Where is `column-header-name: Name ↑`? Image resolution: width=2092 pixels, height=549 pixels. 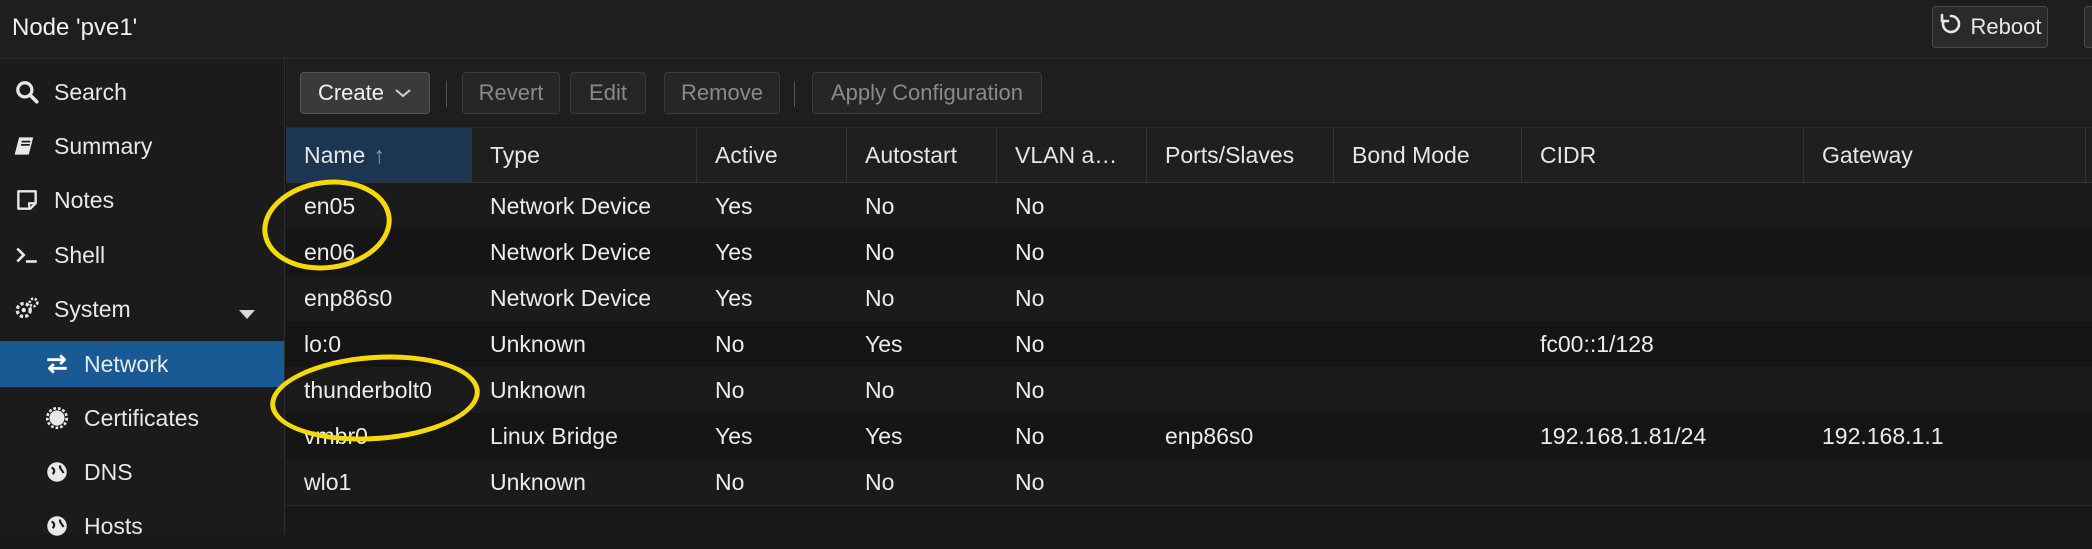 column-header-name: Name ↑ is located at coordinates (379, 155).